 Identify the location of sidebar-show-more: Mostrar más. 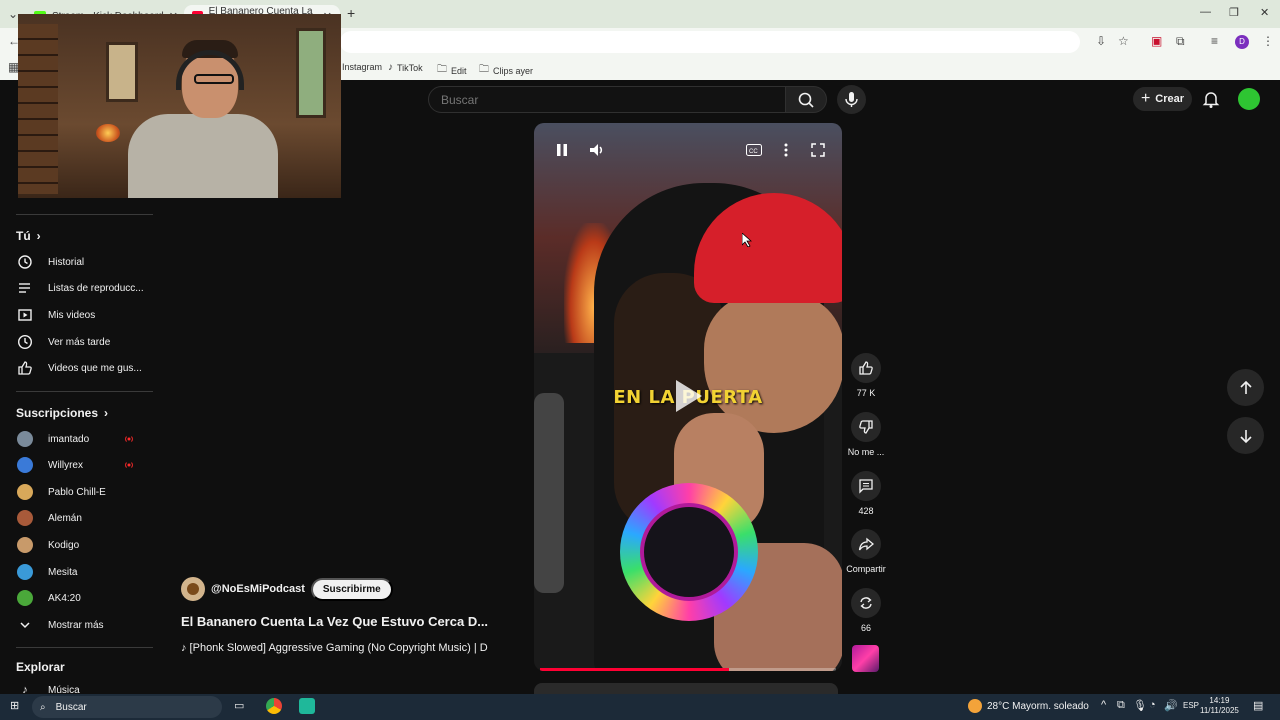
(76, 625).